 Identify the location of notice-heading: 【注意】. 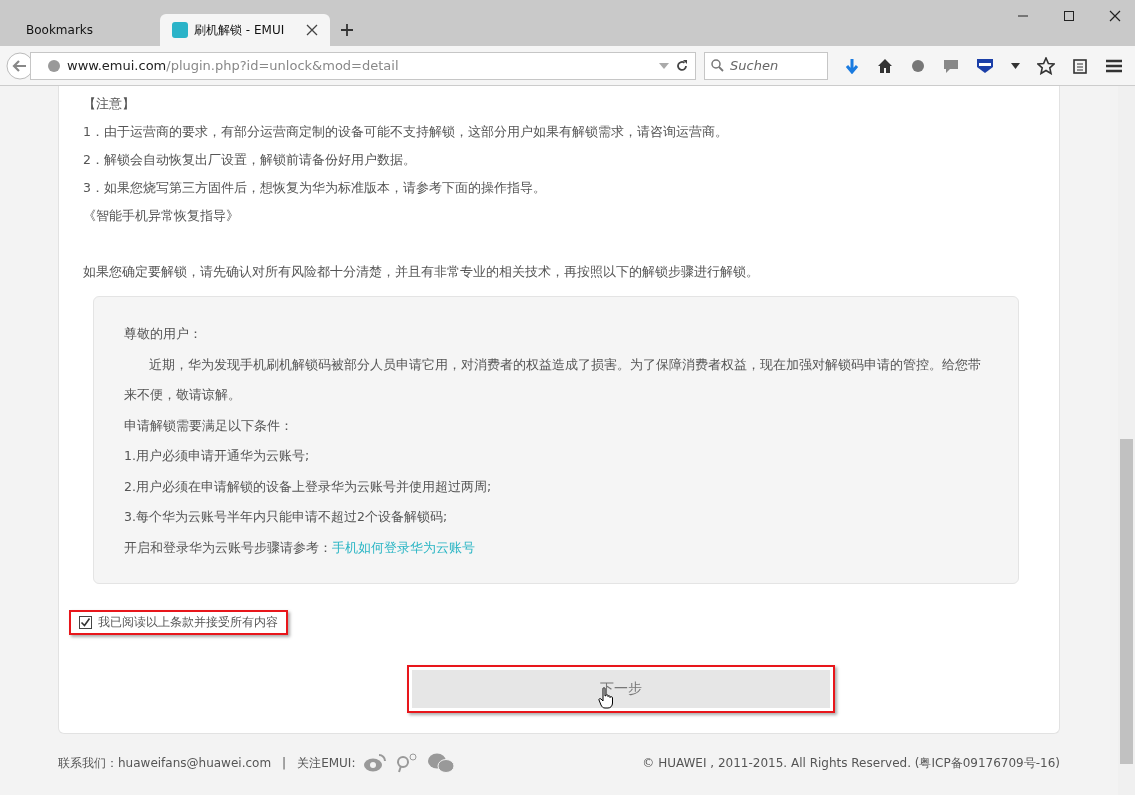
(109, 104).